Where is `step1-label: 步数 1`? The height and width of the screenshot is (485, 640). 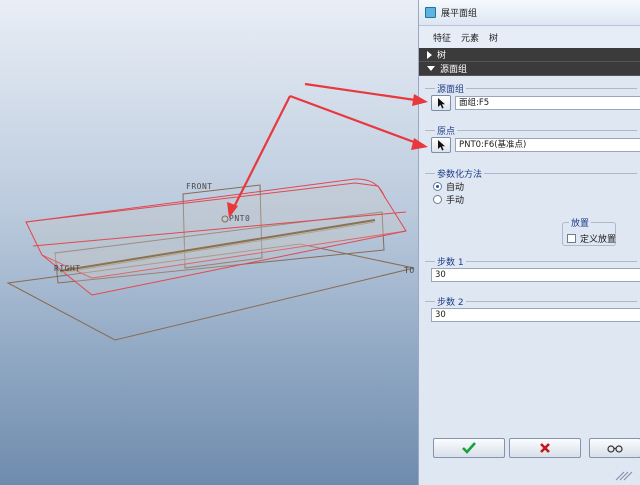 step1-label: 步数 1 is located at coordinates (450, 261).